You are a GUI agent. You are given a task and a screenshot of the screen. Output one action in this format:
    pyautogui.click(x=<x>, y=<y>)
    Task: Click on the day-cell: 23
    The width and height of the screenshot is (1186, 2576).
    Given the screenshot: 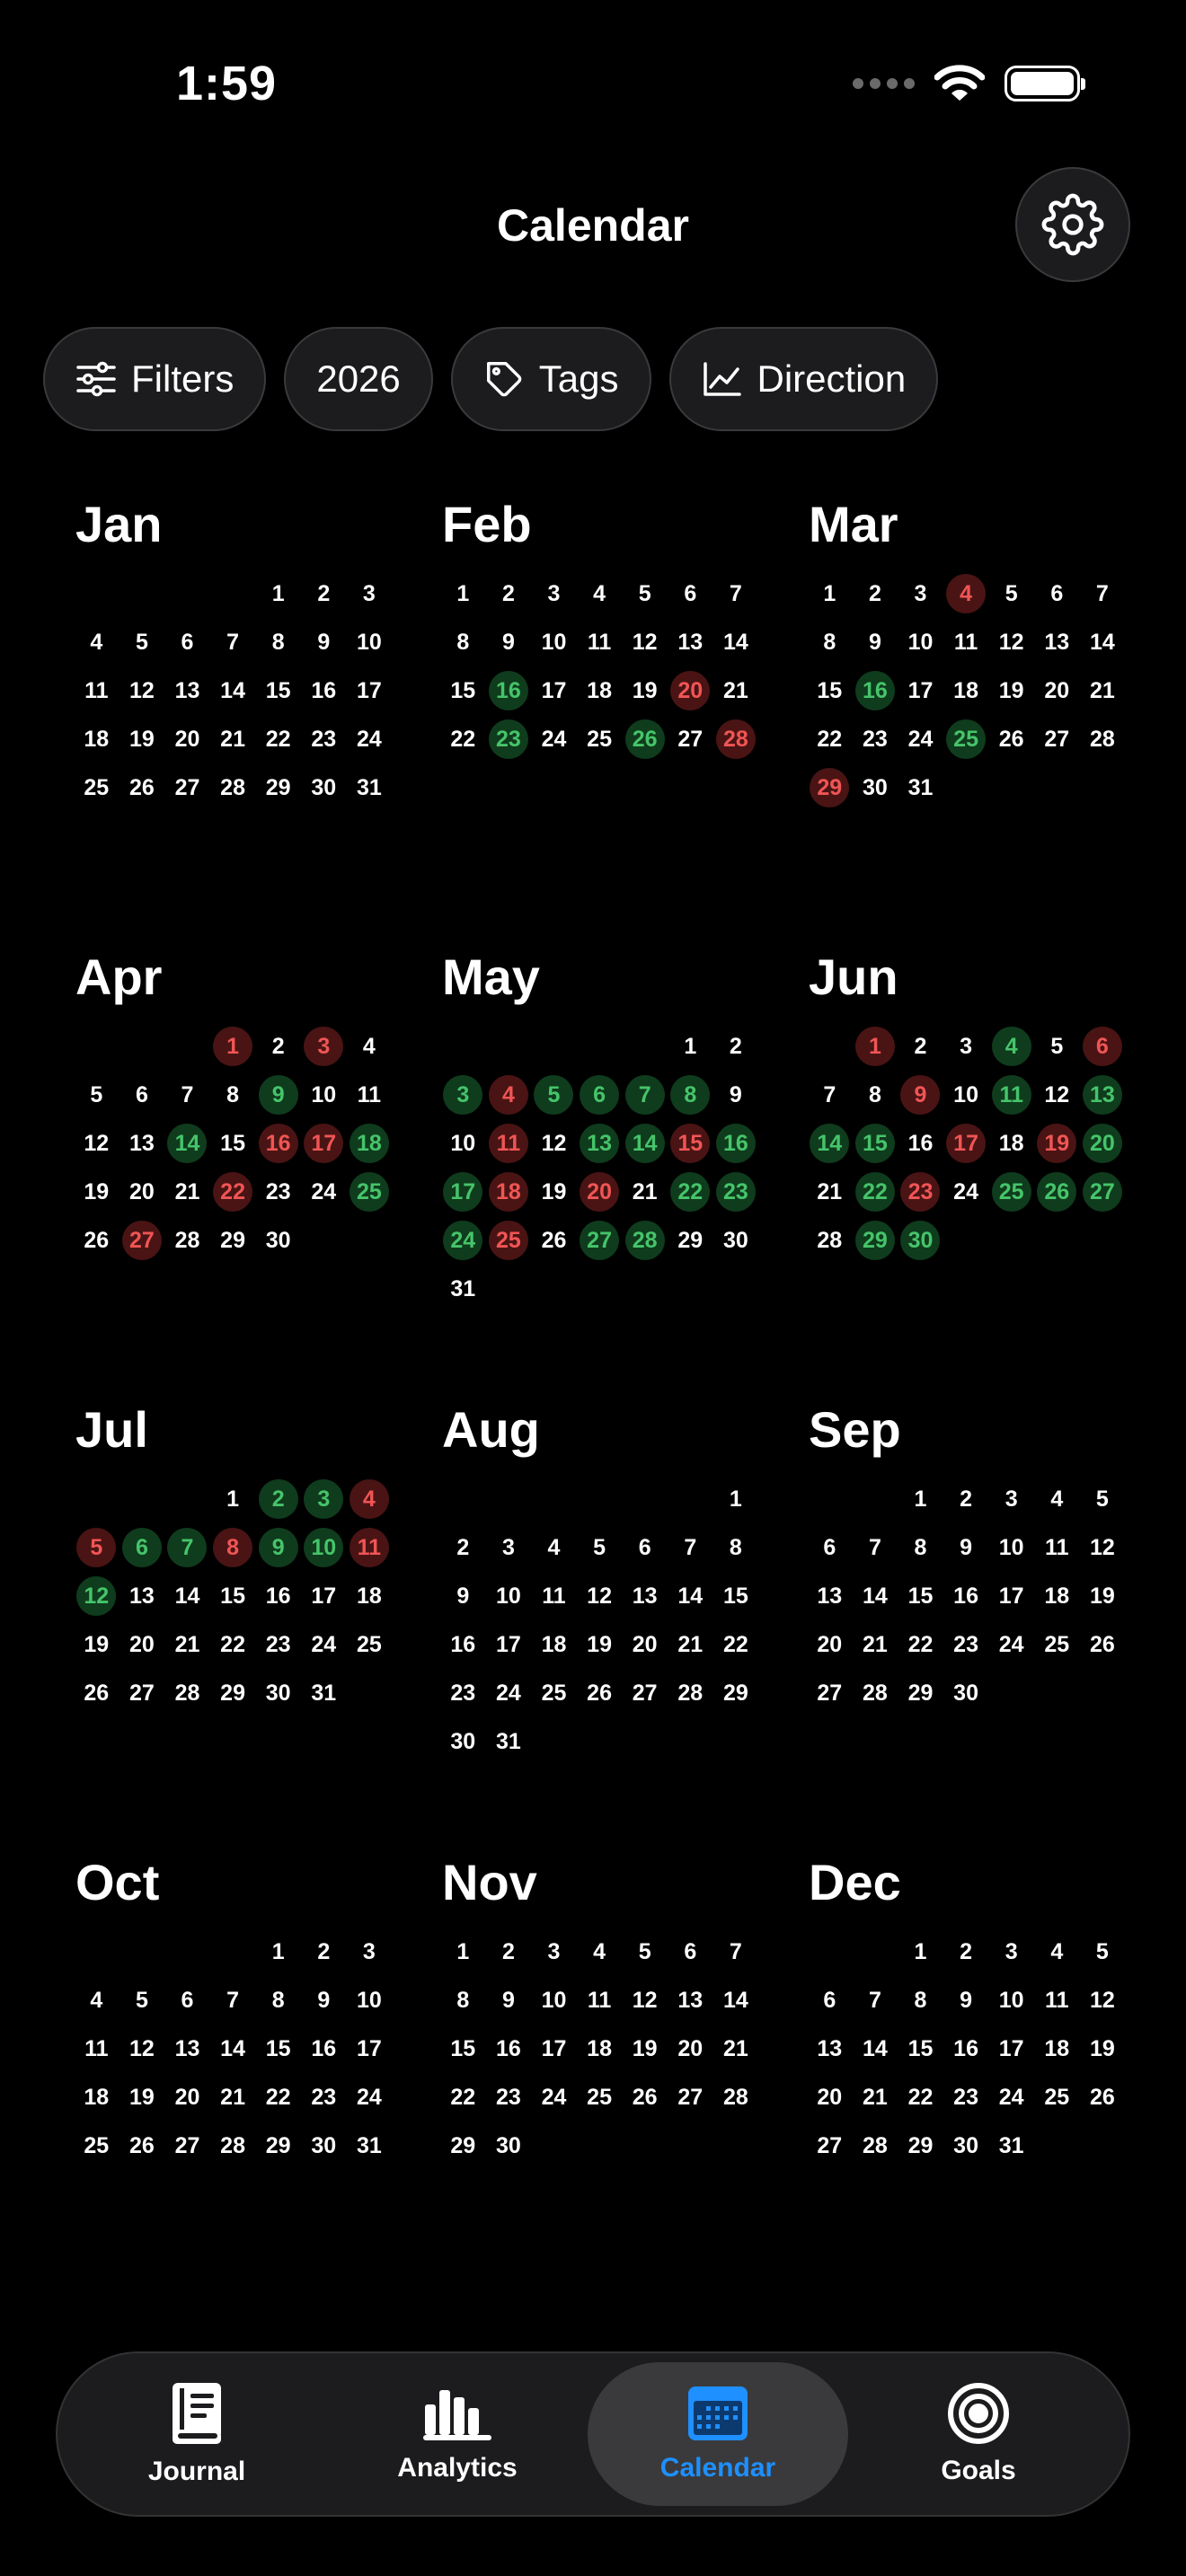 What is the action you would take?
    pyautogui.click(x=462, y=1693)
    